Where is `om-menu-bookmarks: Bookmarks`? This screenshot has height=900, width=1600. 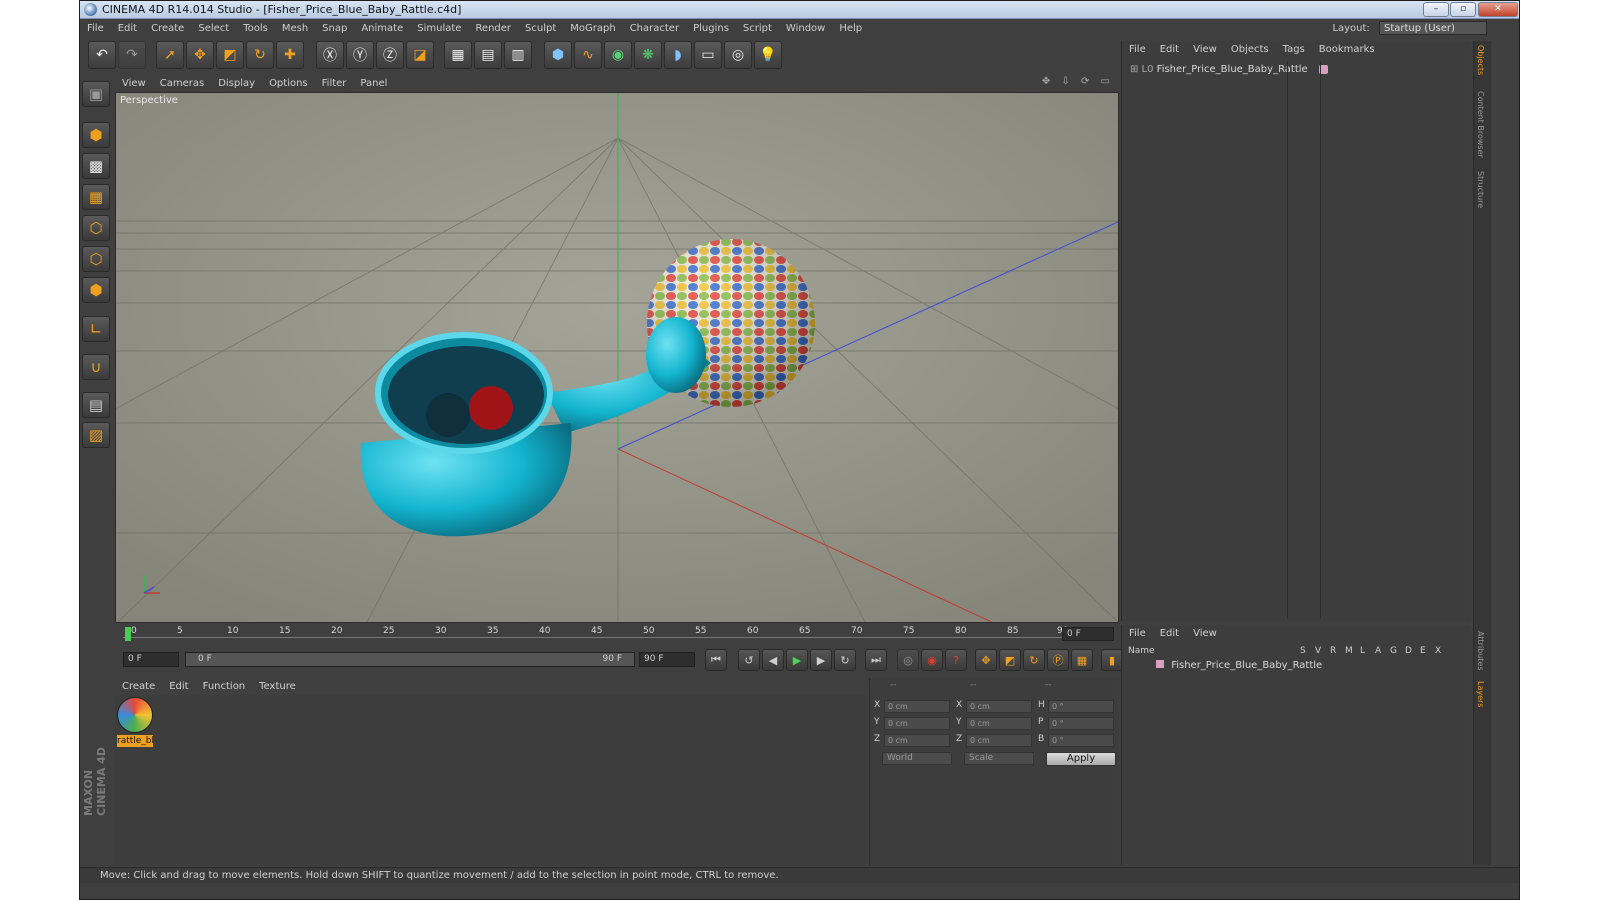
om-menu-bookmarks: Bookmarks is located at coordinates (1347, 50).